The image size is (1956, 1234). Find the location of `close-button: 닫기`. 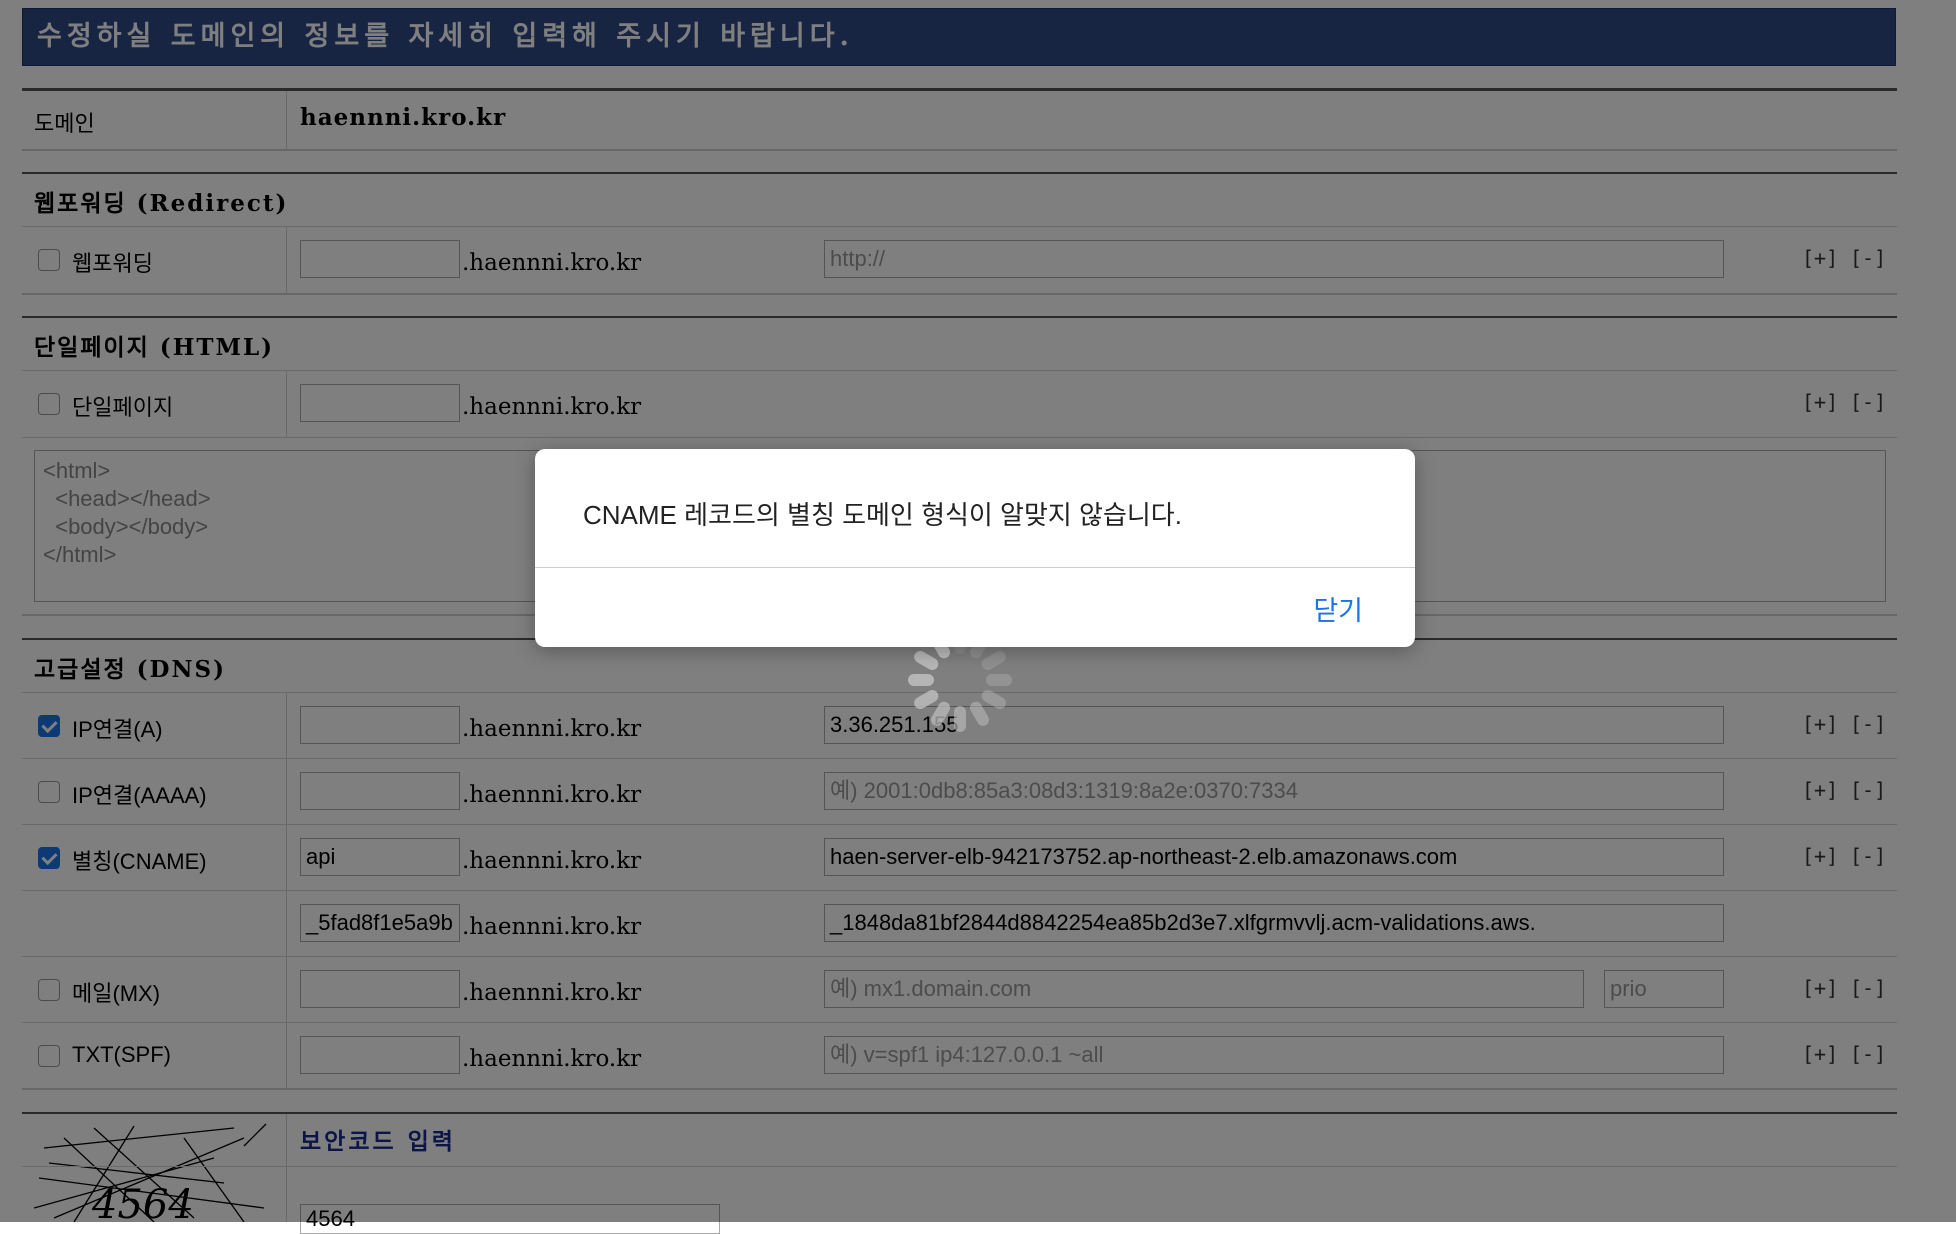

close-button: 닫기 is located at coordinates (1338, 608).